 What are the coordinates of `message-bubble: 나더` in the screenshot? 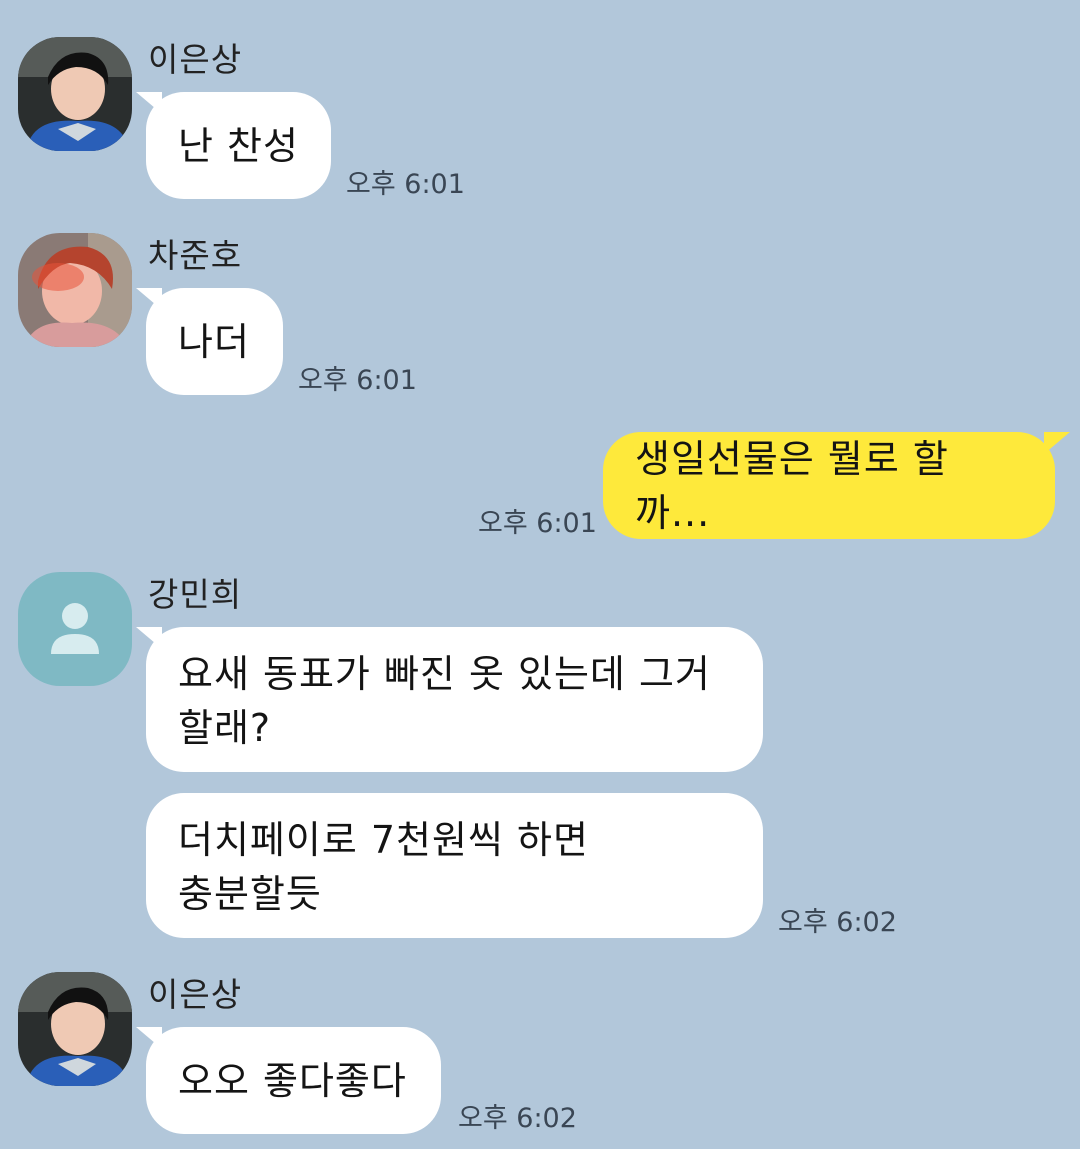 It's located at (214, 341).